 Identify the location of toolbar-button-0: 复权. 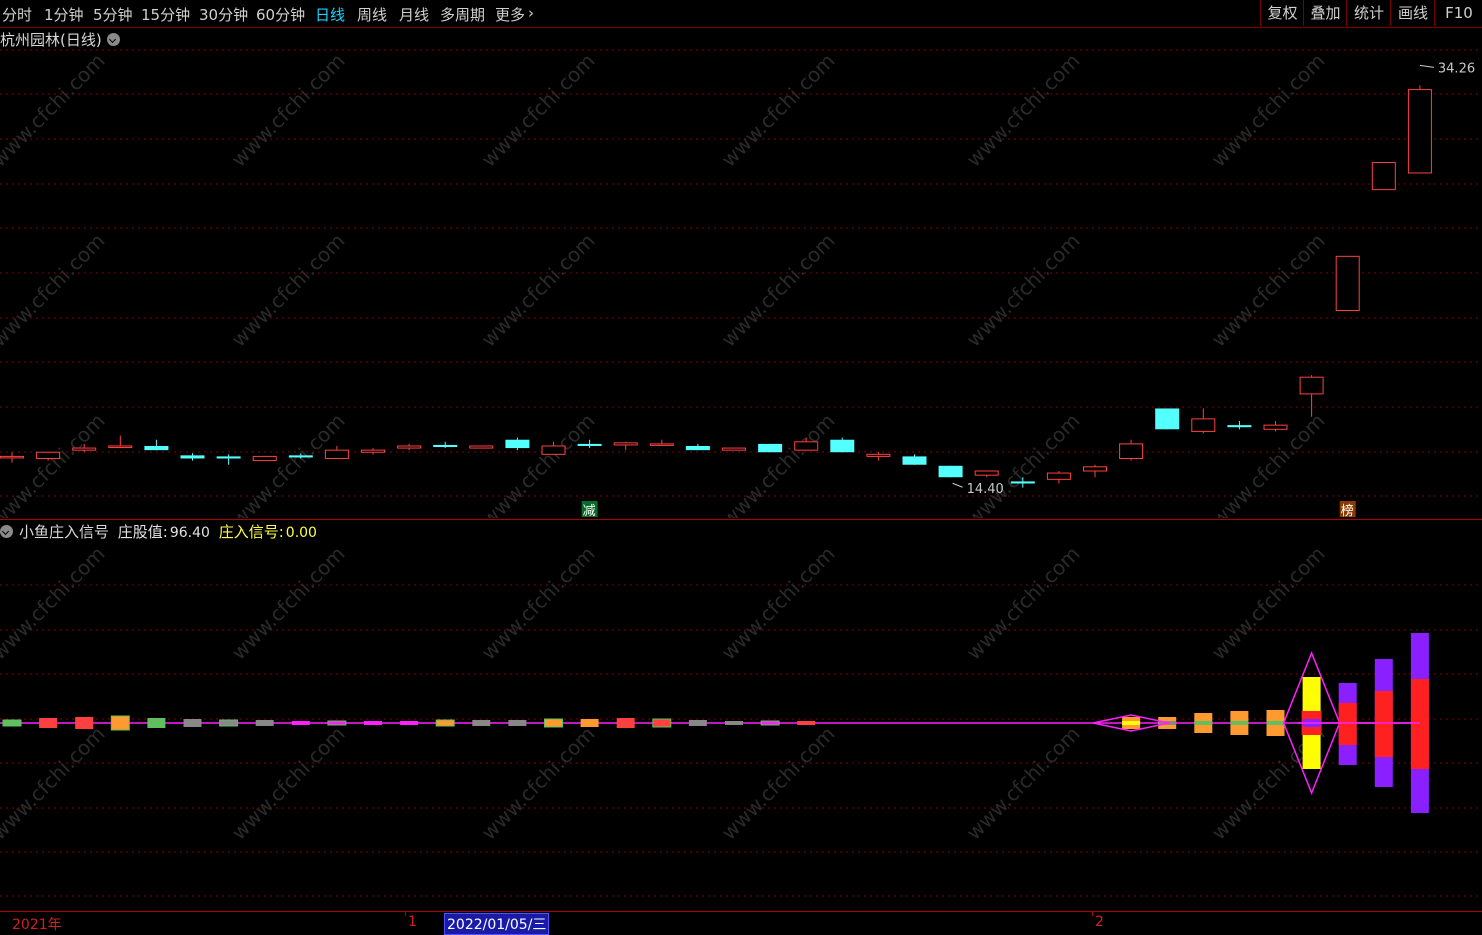
(1282, 13).